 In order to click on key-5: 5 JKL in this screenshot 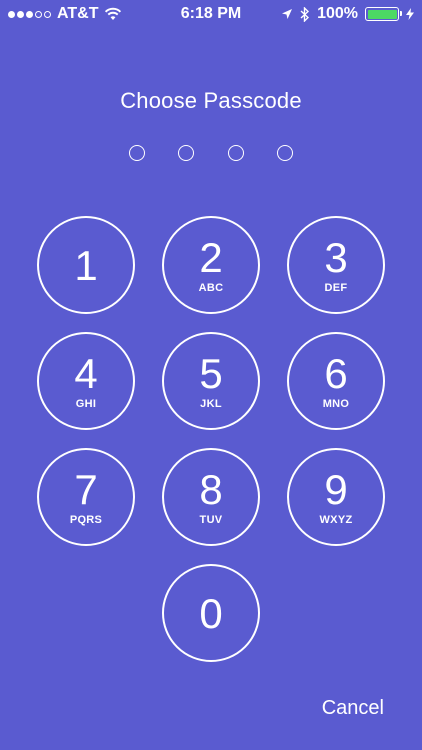, I will do `click(211, 381)`.